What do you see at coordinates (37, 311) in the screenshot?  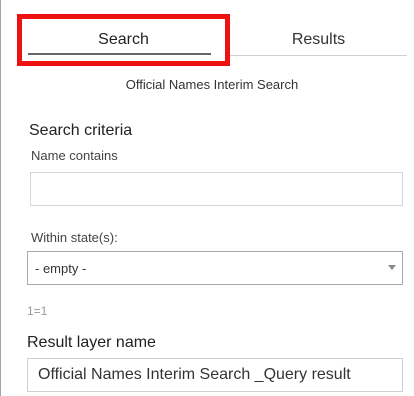 I see `query-expression-text: 1=1` at bounding box center [37, 311].